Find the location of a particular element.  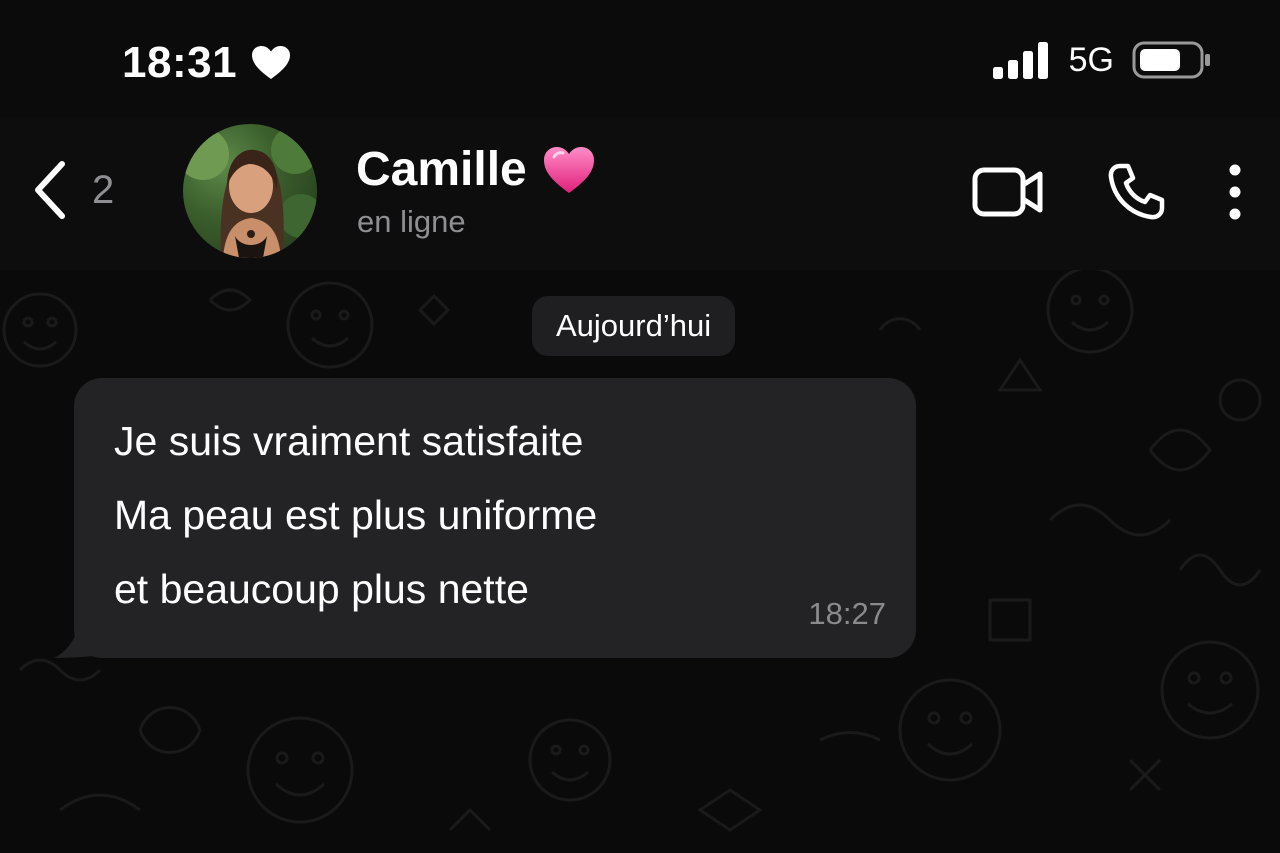

more-vertical-icon is located at coordinates (1235, 192).